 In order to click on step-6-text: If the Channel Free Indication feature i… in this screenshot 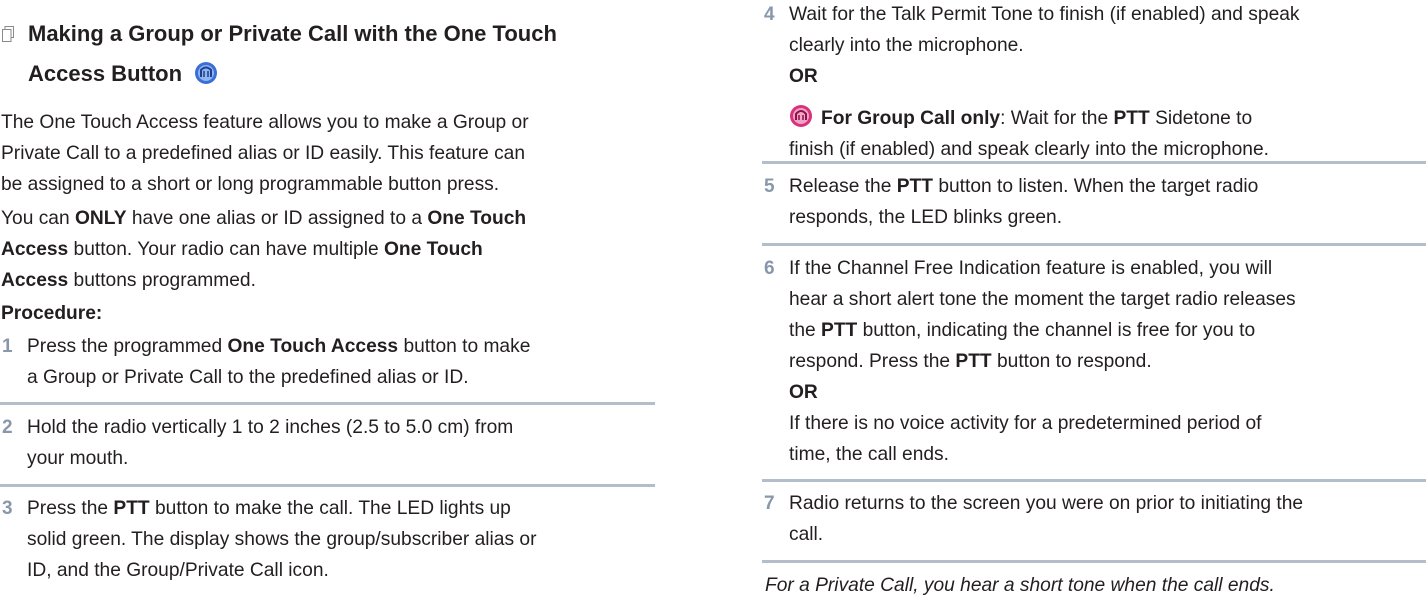, I will do `click(1042, 361)`.